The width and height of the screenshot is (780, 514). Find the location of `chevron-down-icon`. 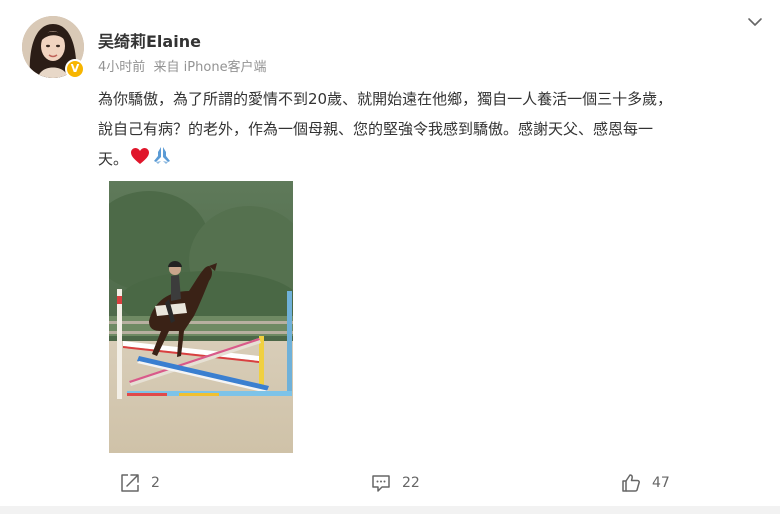

chevron-down-icon is located at coordinates (755, 22).